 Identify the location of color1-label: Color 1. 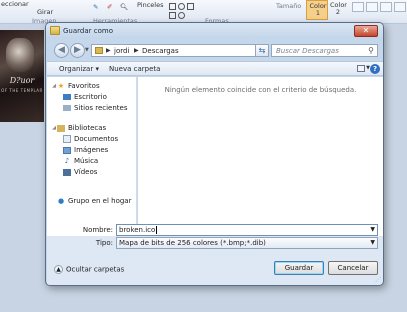
(318, 9).